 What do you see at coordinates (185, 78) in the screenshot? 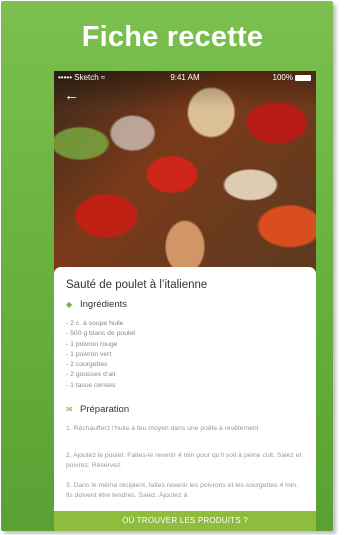
I see `status-bar: ••••• Sketch ≈ 9:41 AM 100%` at bounding box center [185, 78].